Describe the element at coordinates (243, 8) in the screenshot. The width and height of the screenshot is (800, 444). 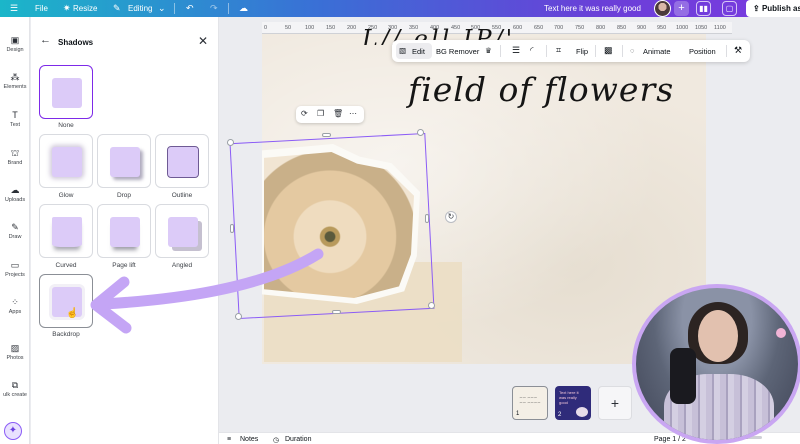
I see `cloud-save-icon: ☁` at that location.